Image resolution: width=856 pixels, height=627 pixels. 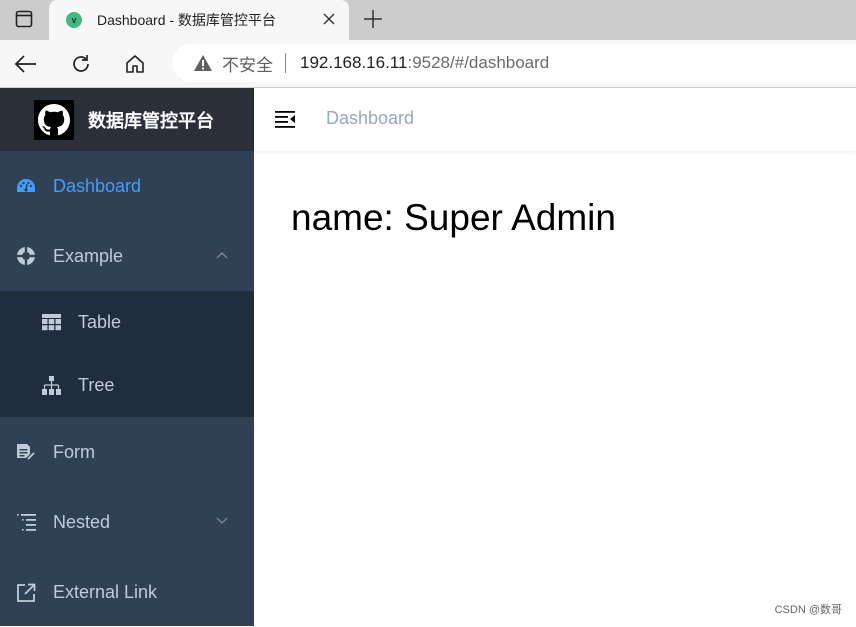 I want to click on home-button, so click(x=135, y=64).